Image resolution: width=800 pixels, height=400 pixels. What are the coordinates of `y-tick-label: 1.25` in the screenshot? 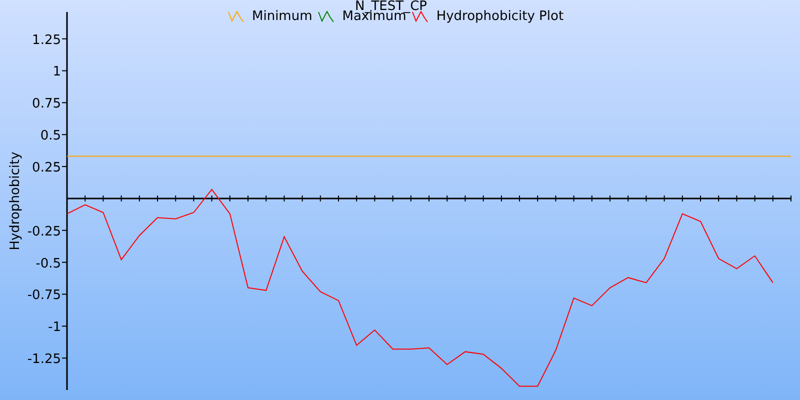 It's located at (46, 40).